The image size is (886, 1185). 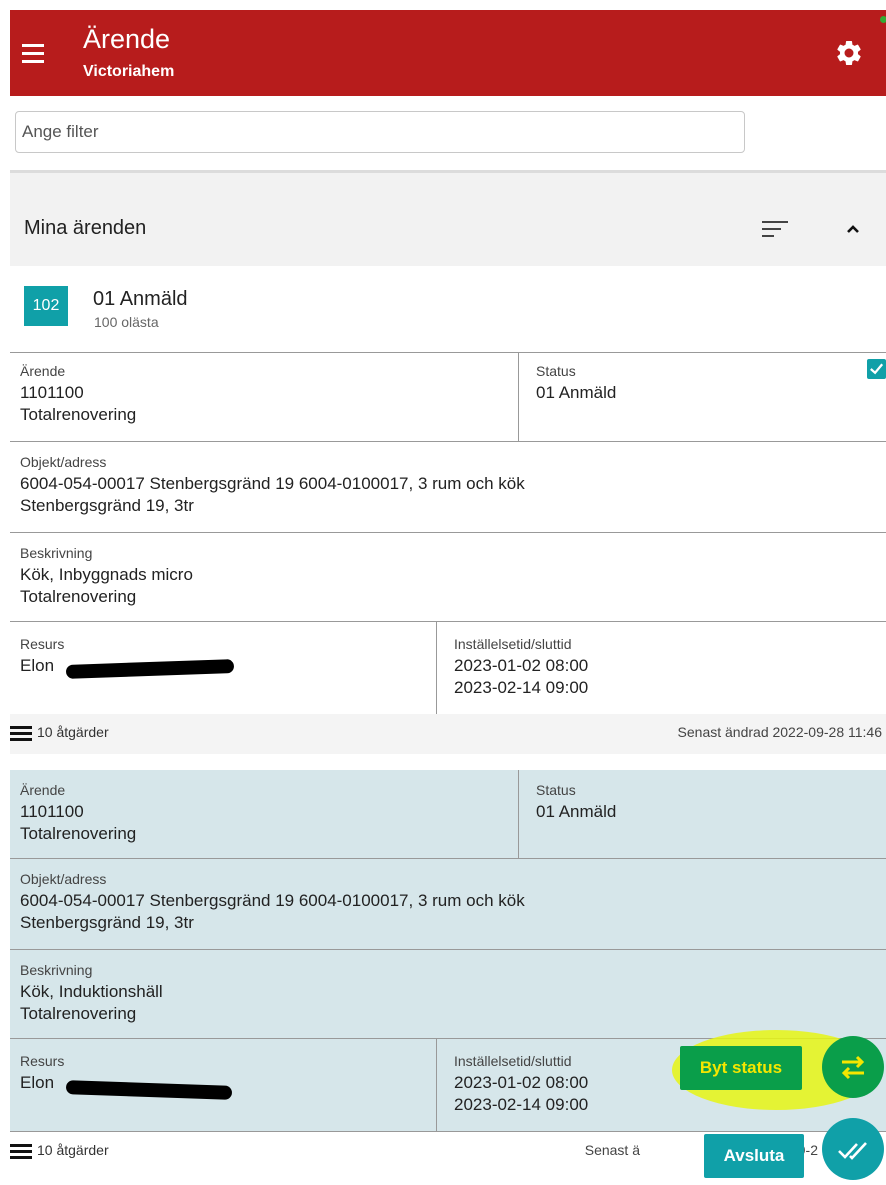 What do you see at coordinates (126, 322) in the screenshot?
I see `group-unread-count: 100 olästa` at bounding box center [126, 322].